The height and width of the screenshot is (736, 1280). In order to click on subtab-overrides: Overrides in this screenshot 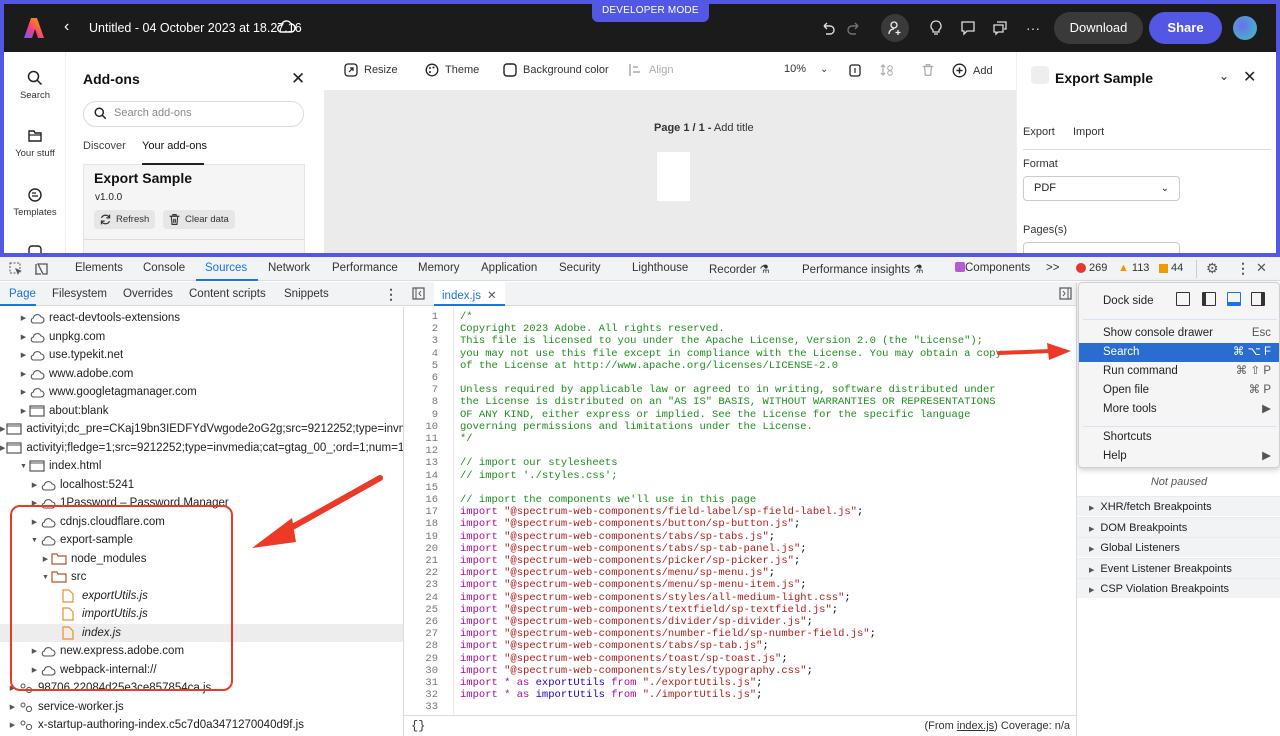, I will do `click(148, 294)`.